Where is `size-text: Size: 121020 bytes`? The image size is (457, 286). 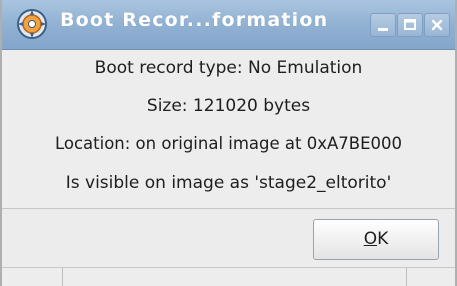
size-text: Size: 121020 bytes is located at coordinates (228, 106).